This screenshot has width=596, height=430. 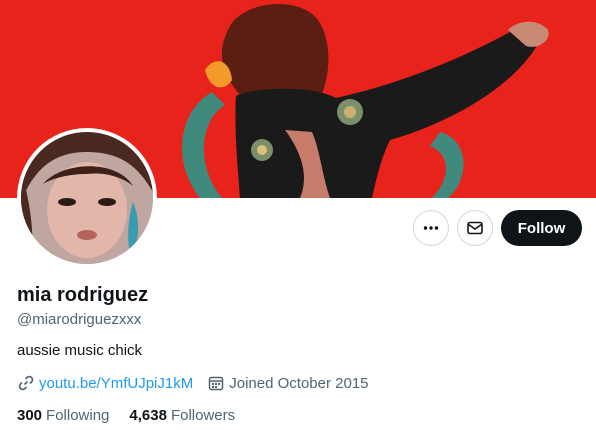 I want to click on avatar-photo, so click(x=87, y=198).